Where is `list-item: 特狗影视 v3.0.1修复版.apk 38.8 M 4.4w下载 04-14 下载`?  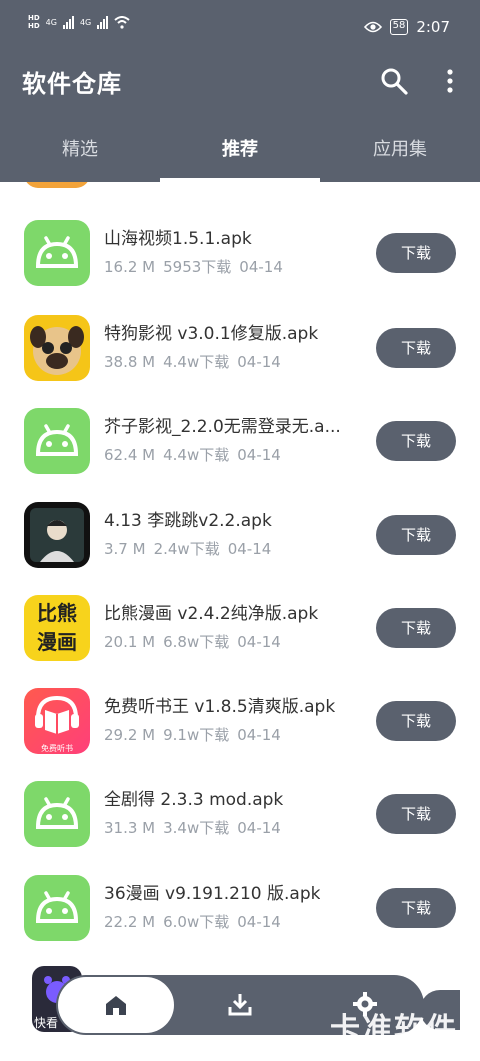
list-item: 特狗影视 v3.0.1修复版.apk 38.8 M 4.4w下载 04-14 下载 is located at coordinates (240, 361).